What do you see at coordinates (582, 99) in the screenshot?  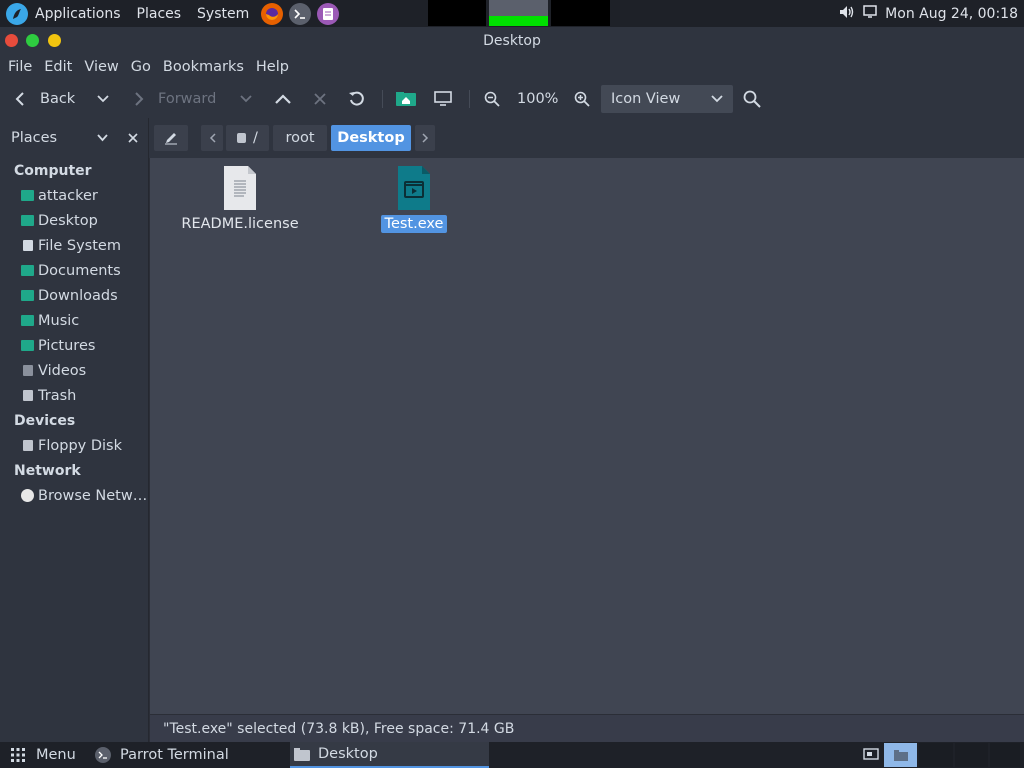 I see `zoom-in-button` at bounding box center [582, 99].